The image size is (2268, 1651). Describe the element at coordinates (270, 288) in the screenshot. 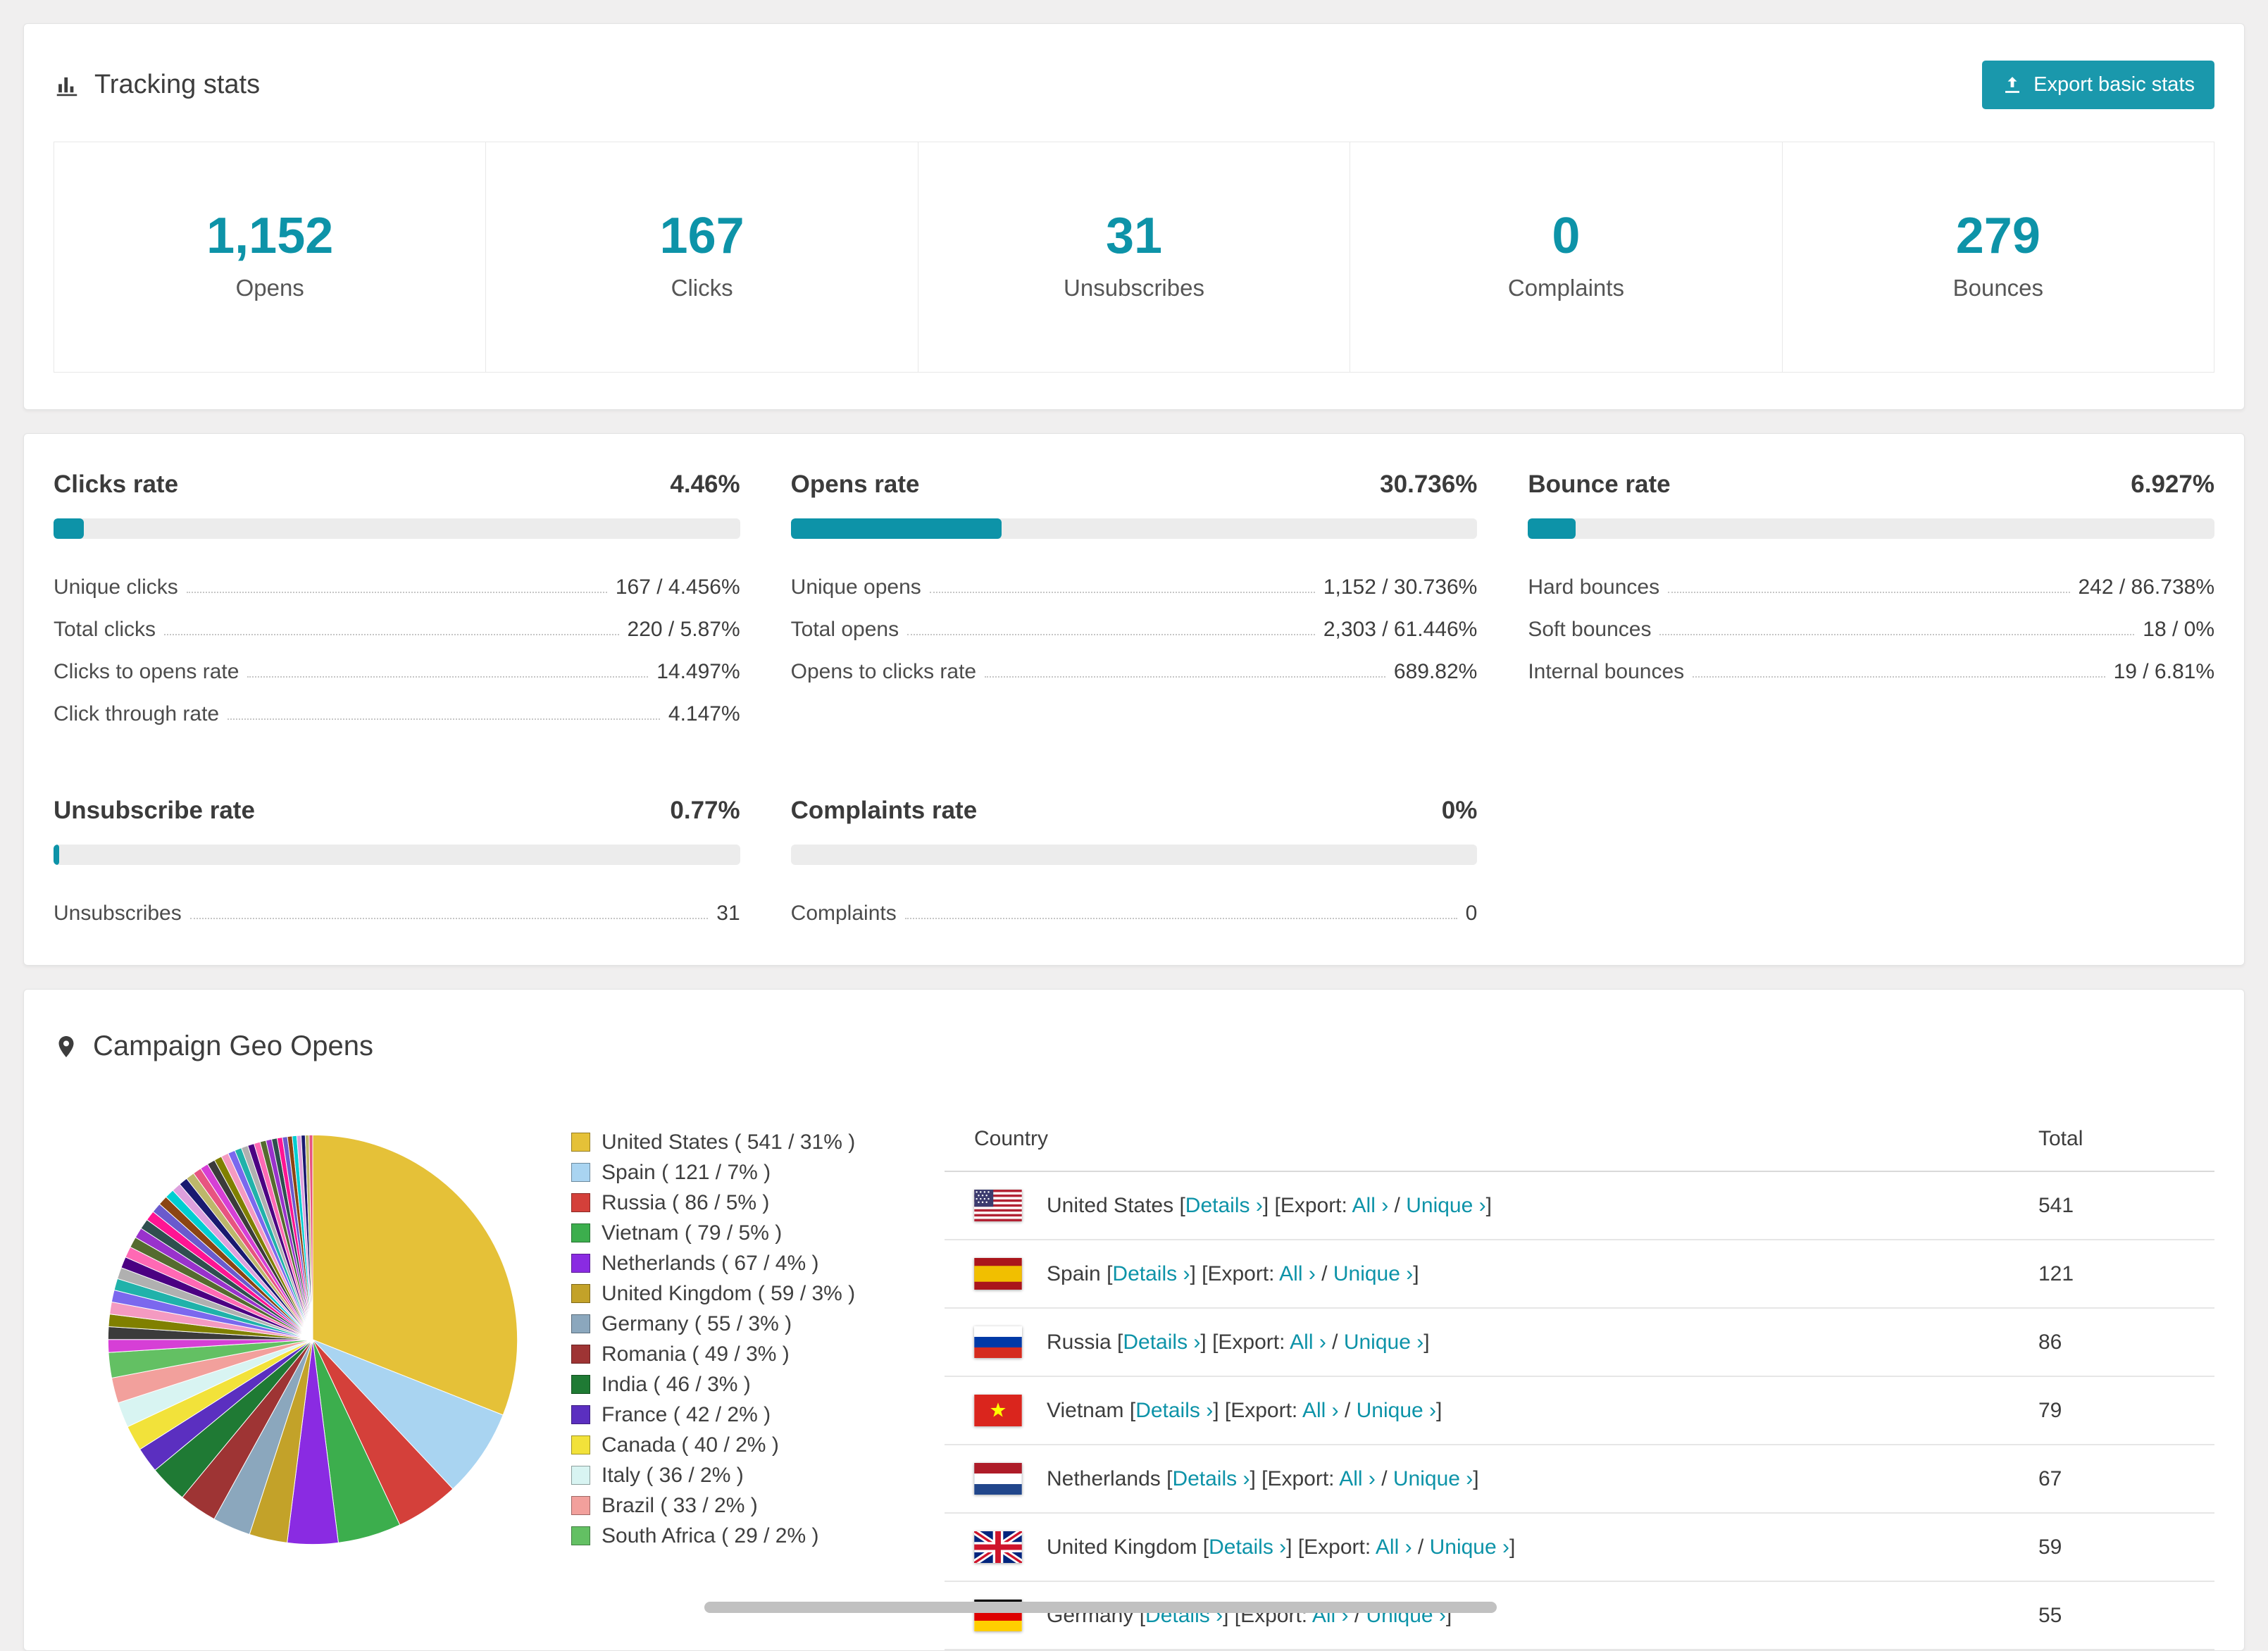

I see `stat-label: Opens` at that location.